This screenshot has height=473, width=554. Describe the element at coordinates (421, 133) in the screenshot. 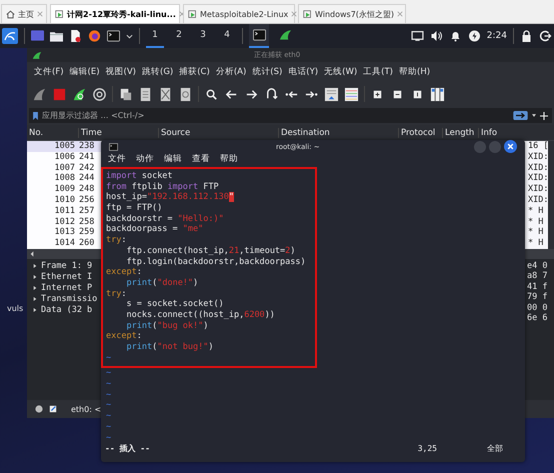

I see `column-header: Protocol` at that location.